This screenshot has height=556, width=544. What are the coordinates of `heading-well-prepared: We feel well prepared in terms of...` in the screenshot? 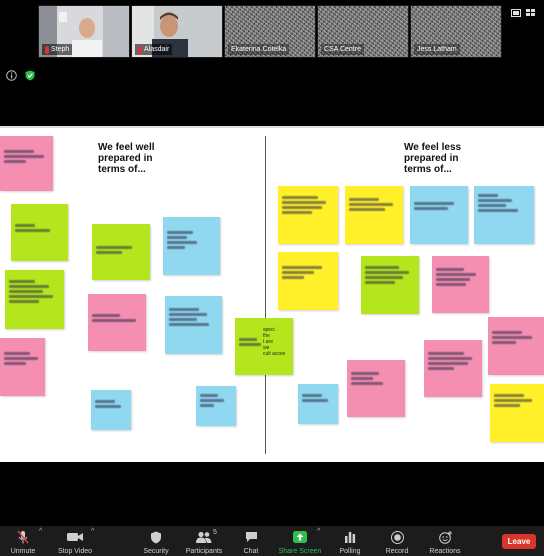 It's located at (126, 158).